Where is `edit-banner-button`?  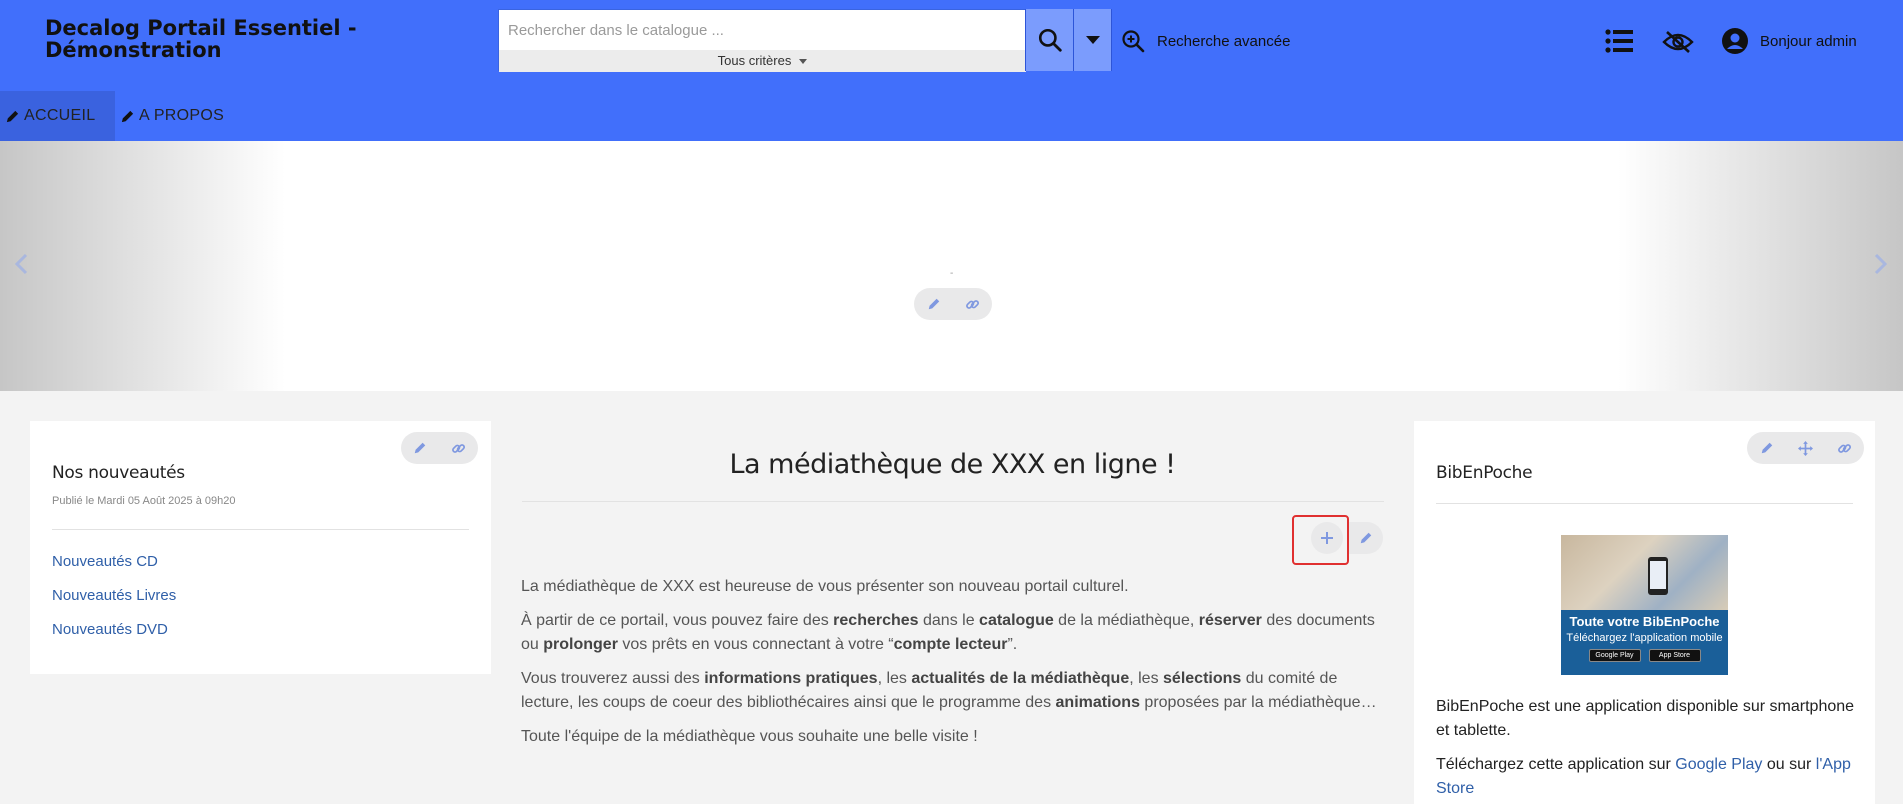 edit-banner-button is located at coordinates (934, 304).